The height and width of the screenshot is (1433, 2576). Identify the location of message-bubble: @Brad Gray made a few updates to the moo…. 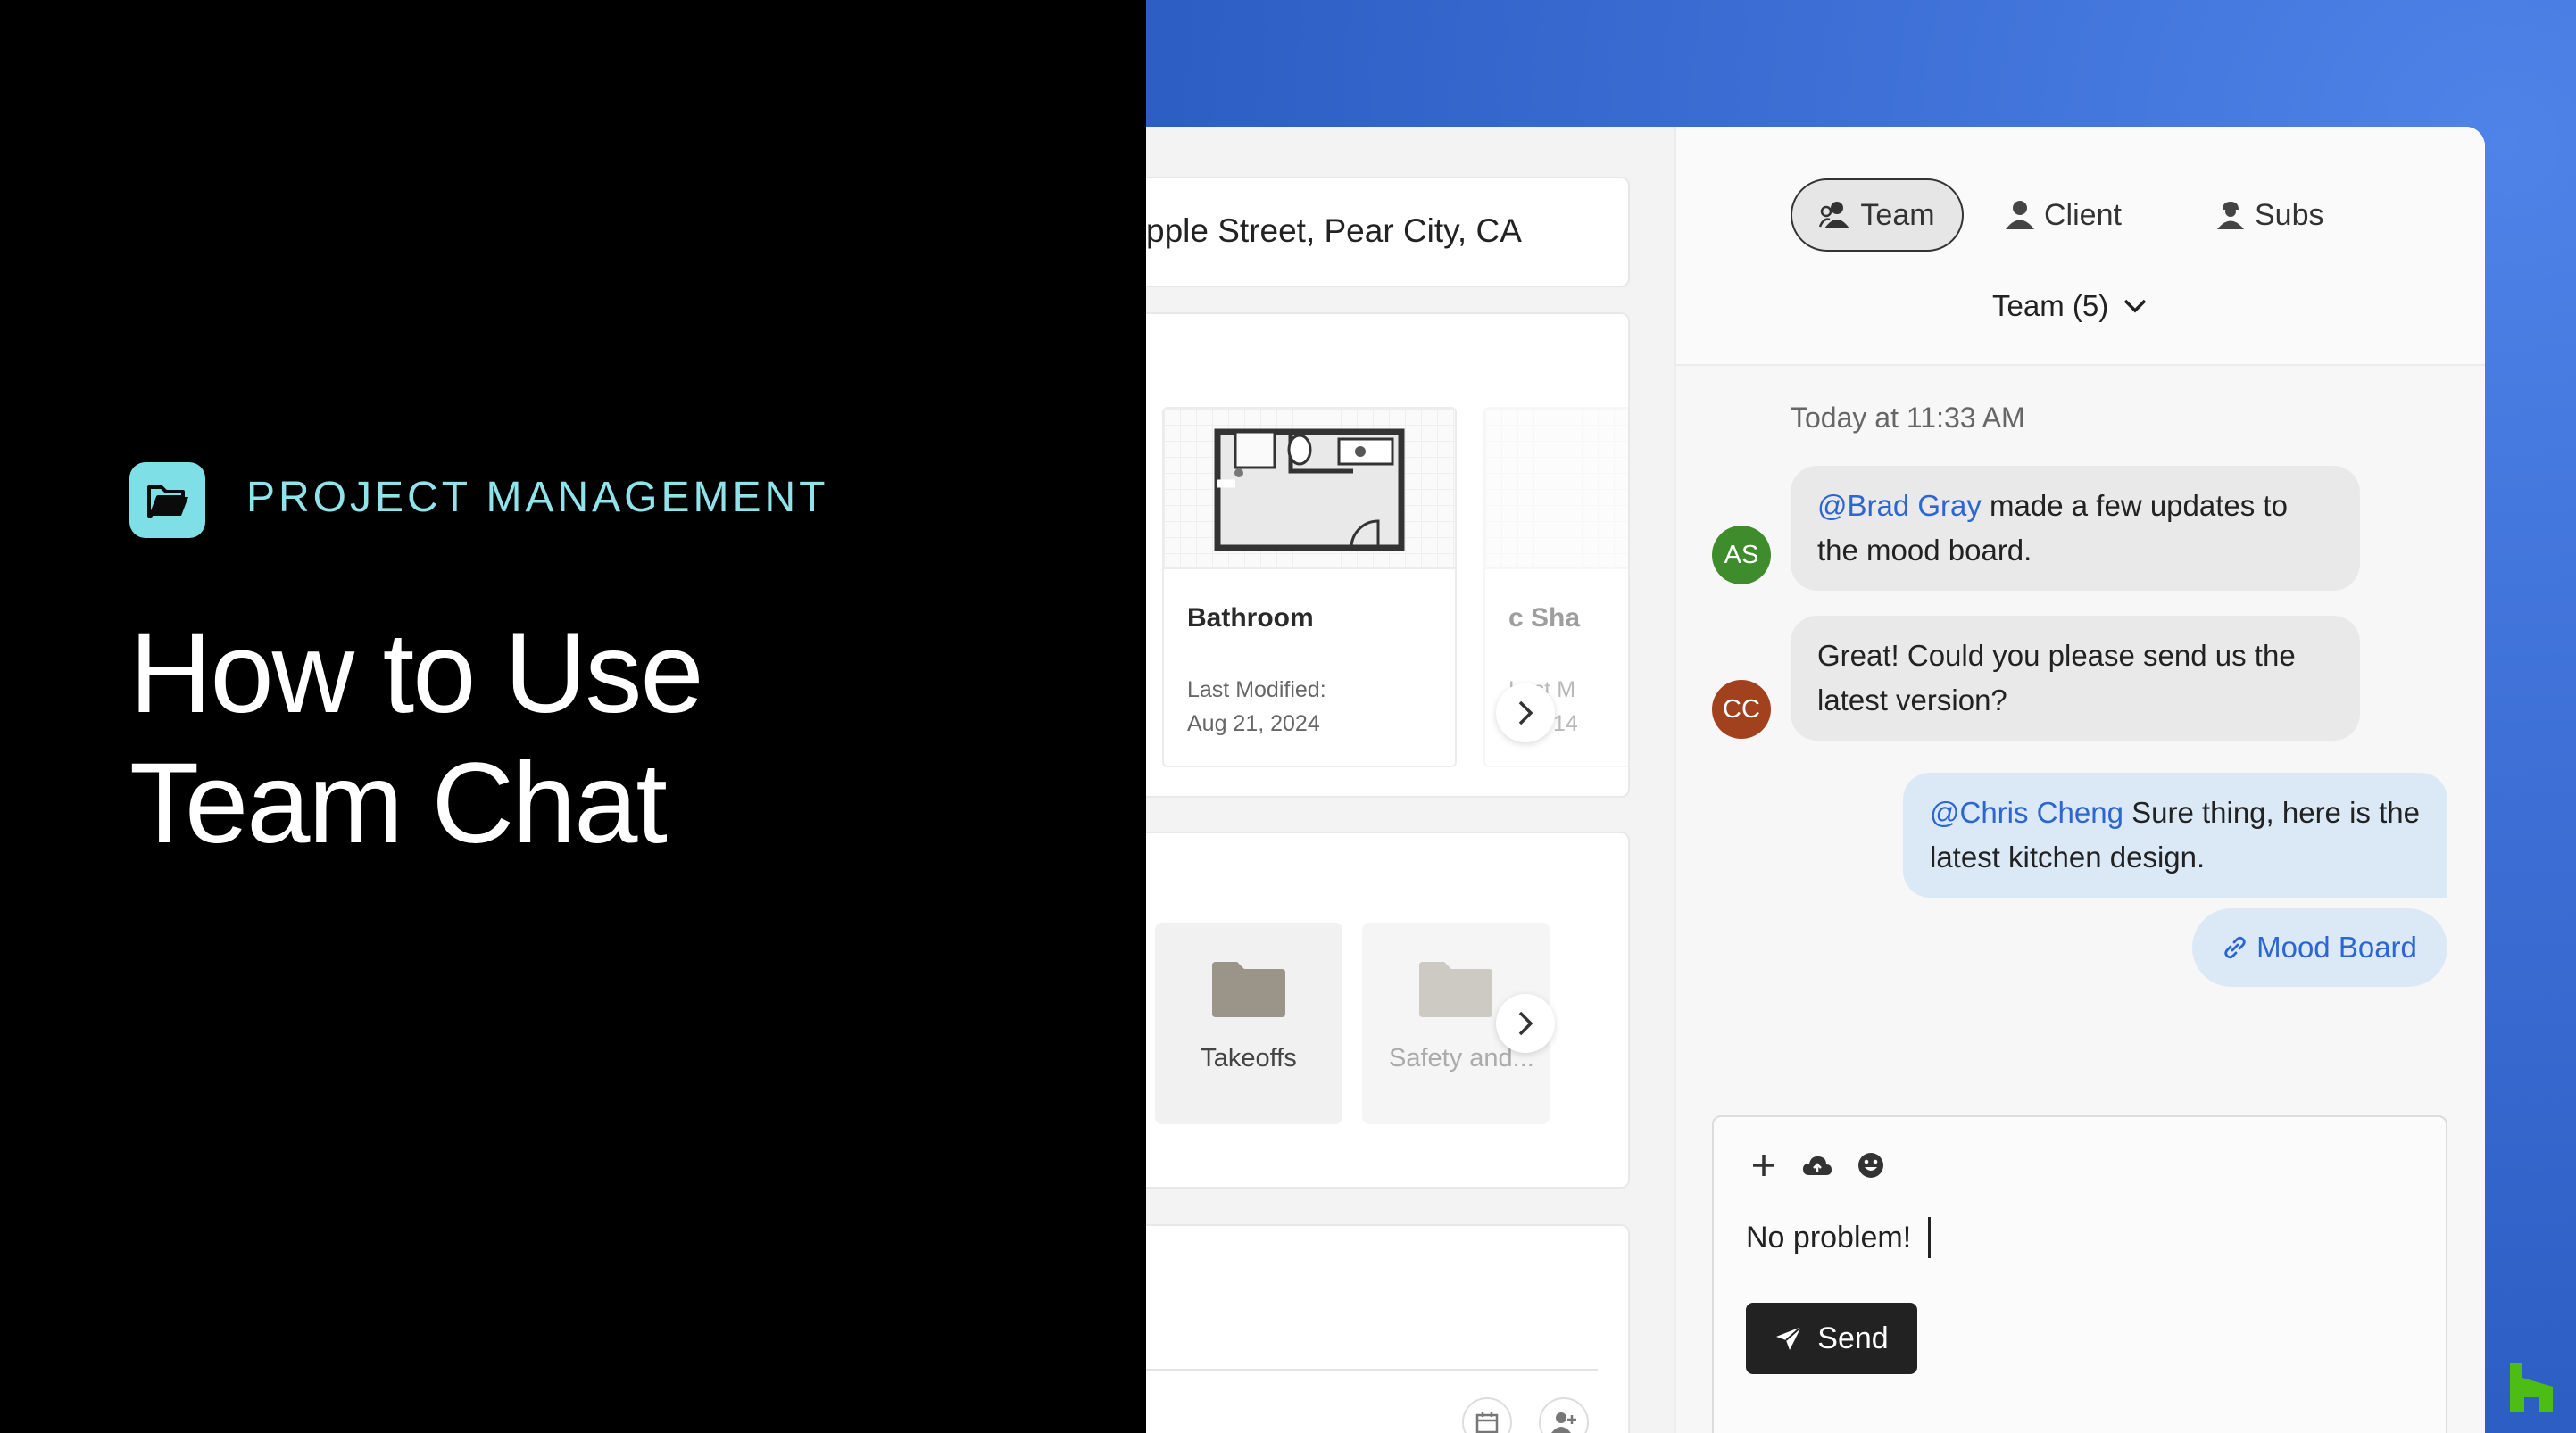
(2075, 528).